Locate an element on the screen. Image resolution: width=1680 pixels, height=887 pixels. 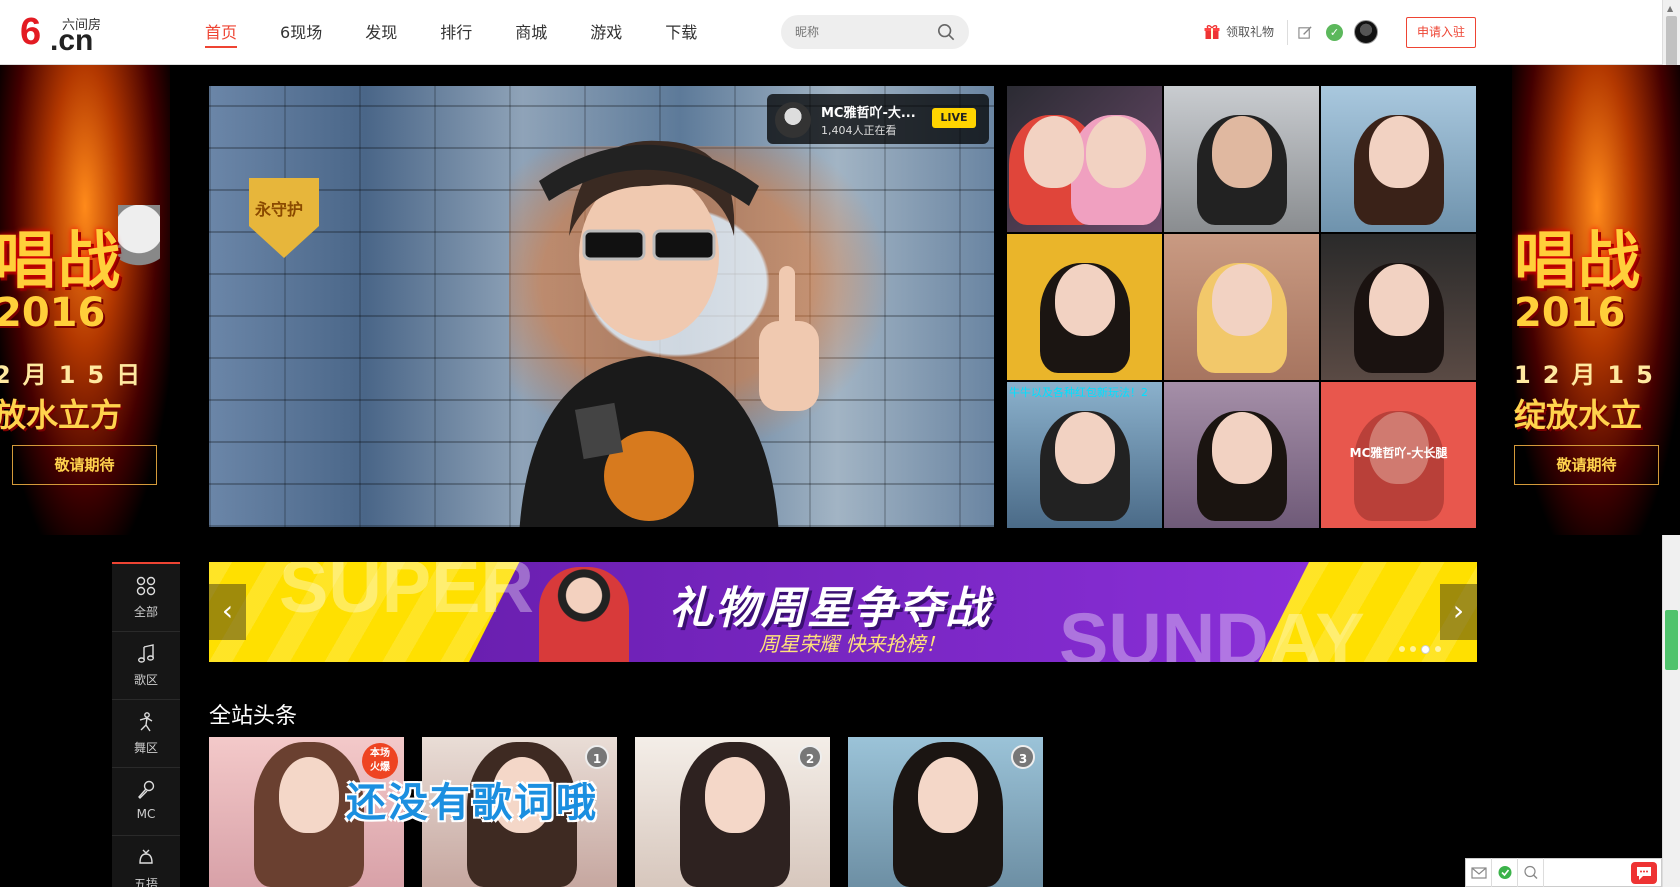
nav-home: 首页 is located at coordinates (221, 32).